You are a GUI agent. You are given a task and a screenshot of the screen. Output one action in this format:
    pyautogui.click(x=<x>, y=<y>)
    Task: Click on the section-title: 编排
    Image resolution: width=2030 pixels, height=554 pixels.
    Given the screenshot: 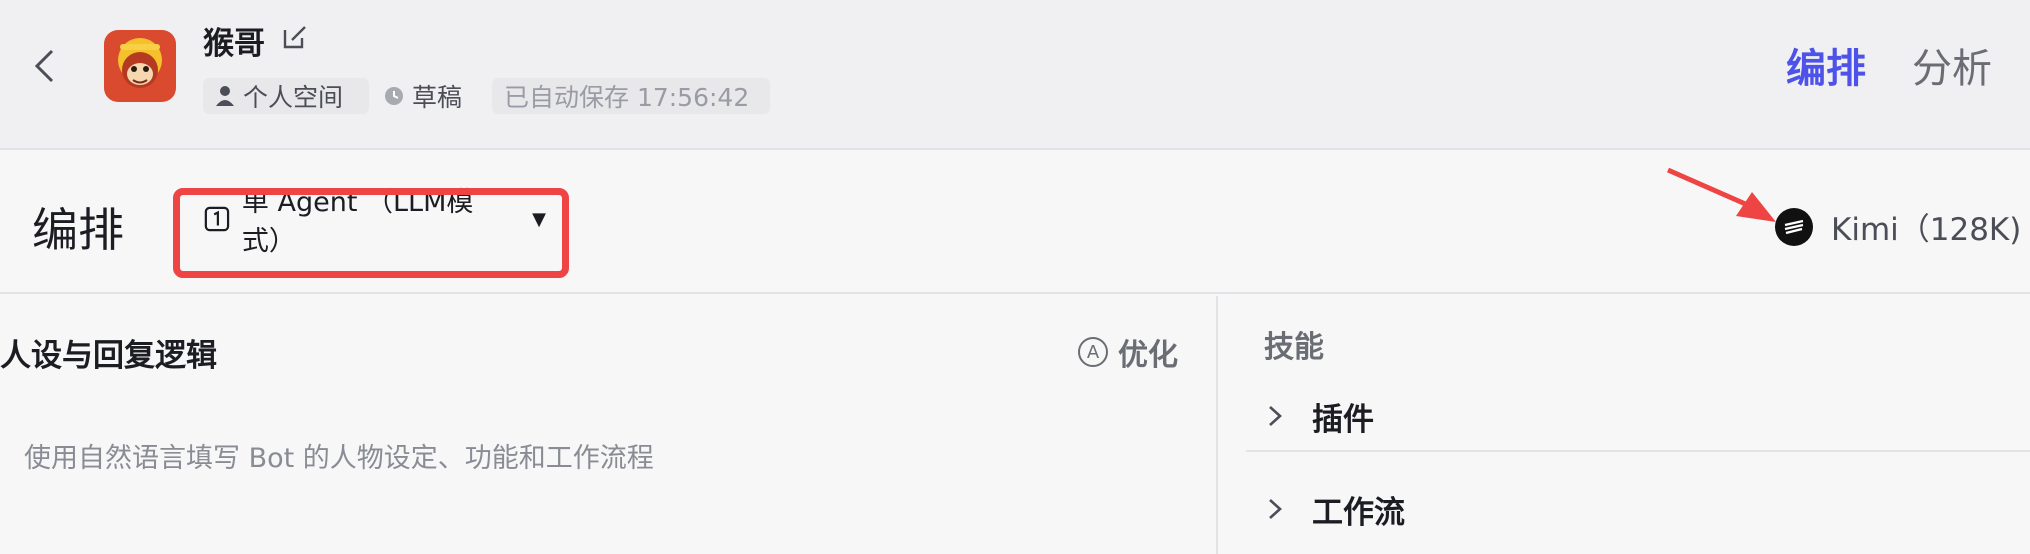 What is the action you would take?
    pyautogui.click(x=78, y=230)
    